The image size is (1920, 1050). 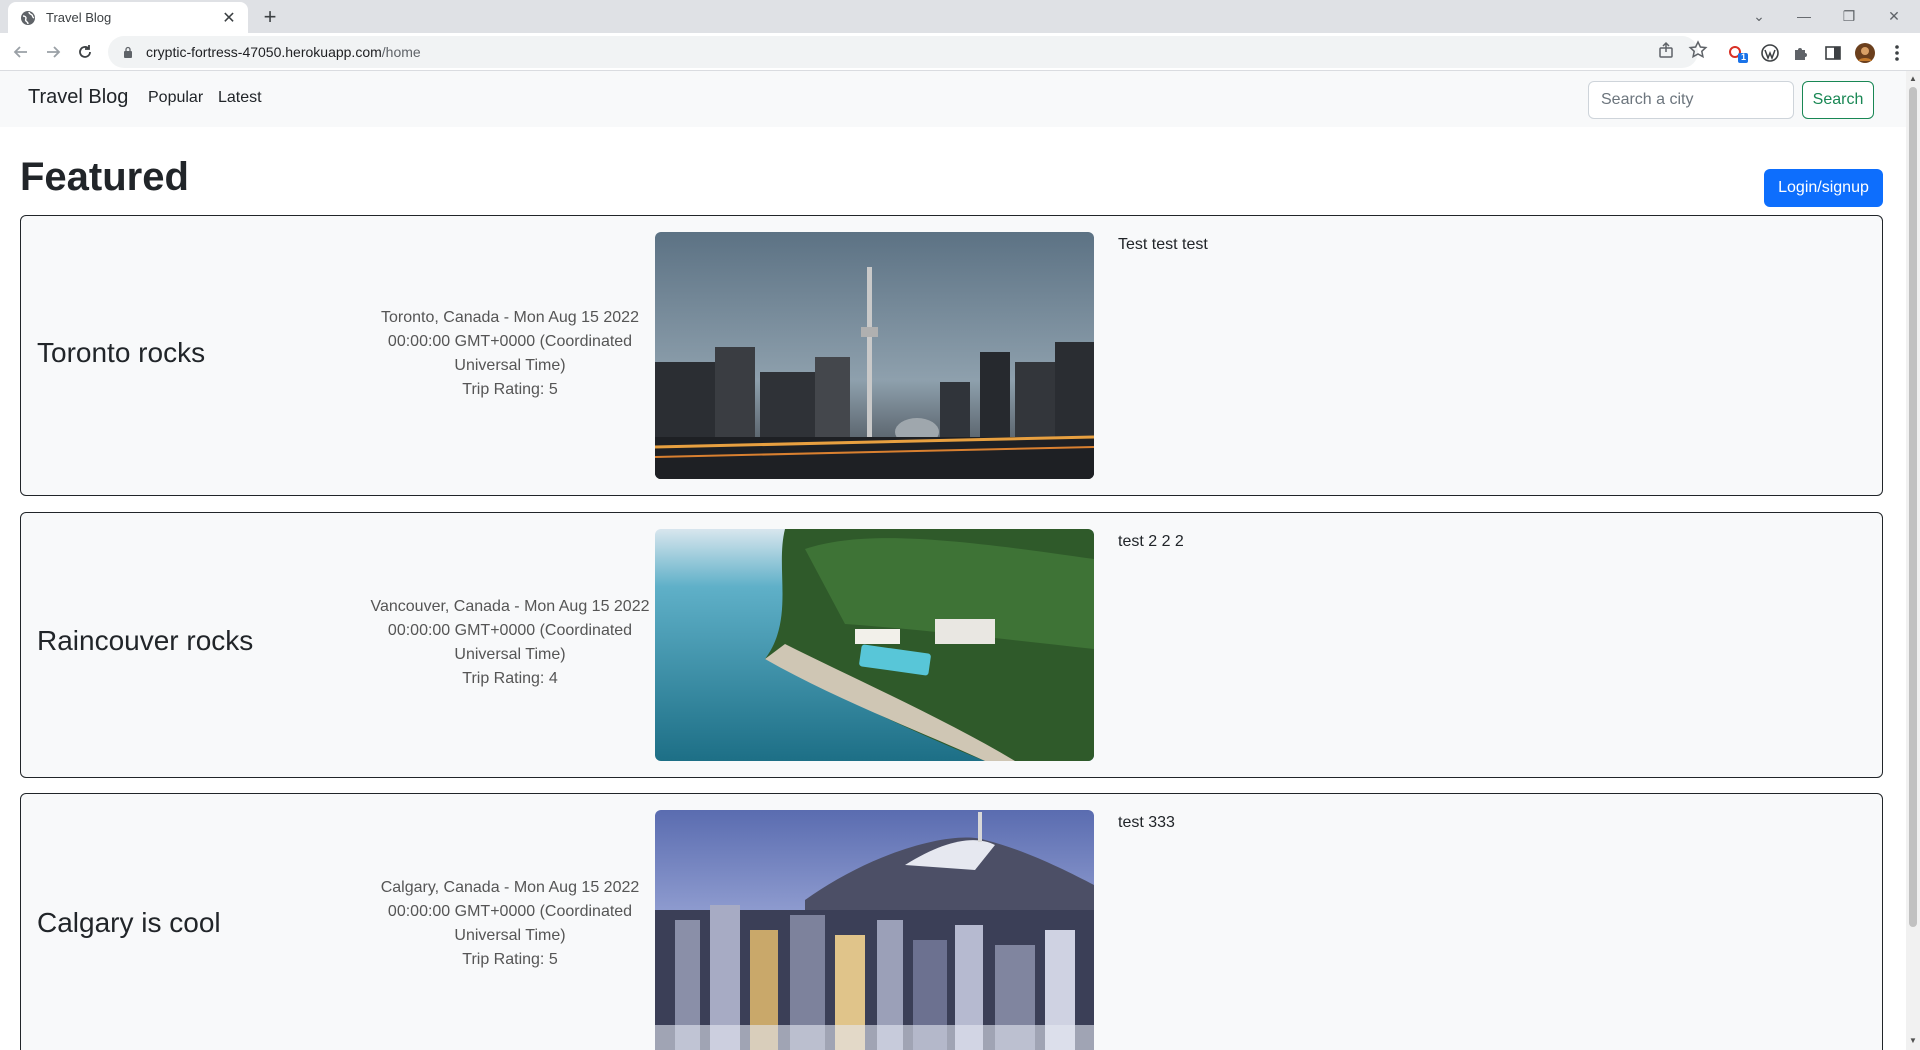 What do you see at coordinates (1865, 53) in the screenshot?
I see `profile-avatar-icon` at bounding box center [1865, 53].